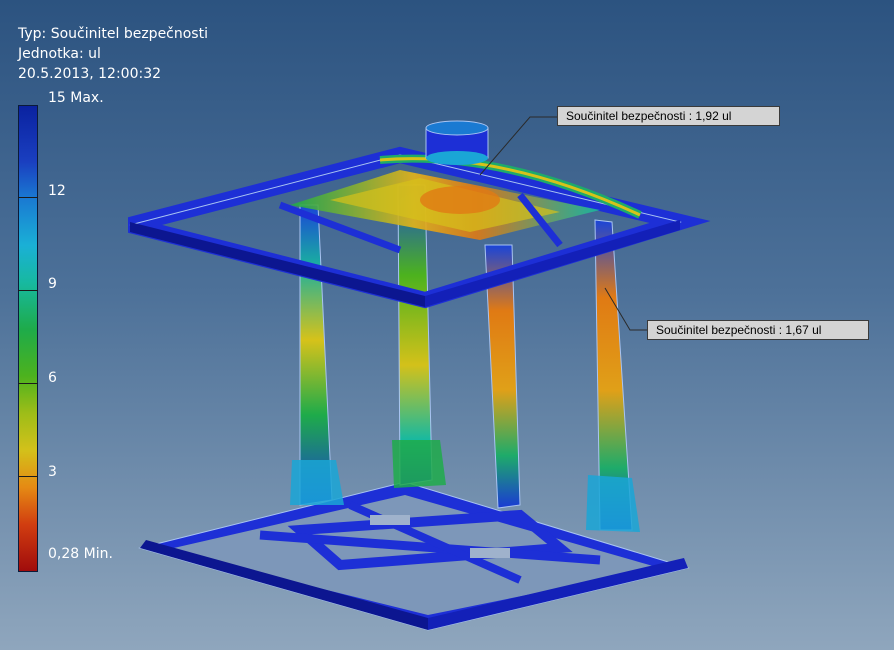 The width and height of the screenshot is (894, 650). Describe the element at coordinates (758, 330) in the screenshot. I see `probe-callout-2: Součinitel bezpečnosti : 1,67 ul` at that location.